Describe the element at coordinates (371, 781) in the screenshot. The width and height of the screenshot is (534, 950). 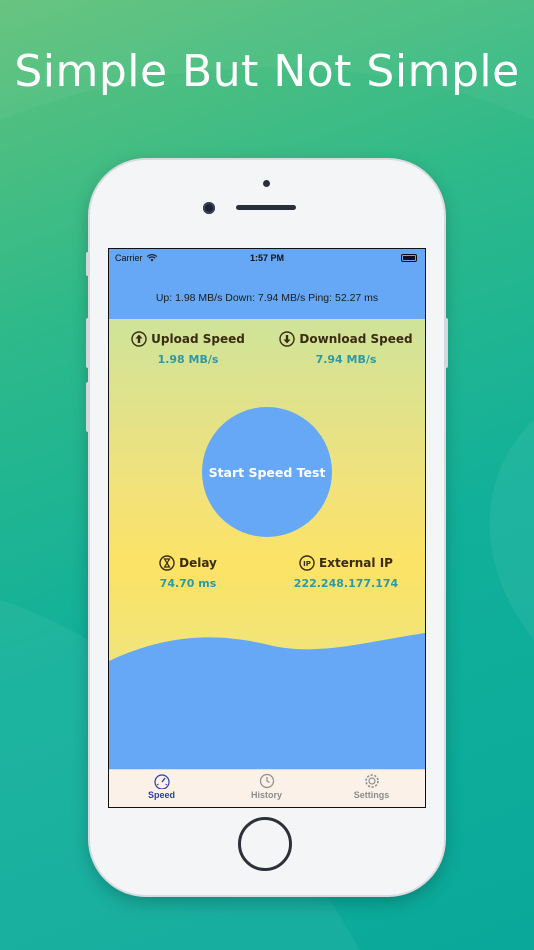
I see `gear-icon` at that location.